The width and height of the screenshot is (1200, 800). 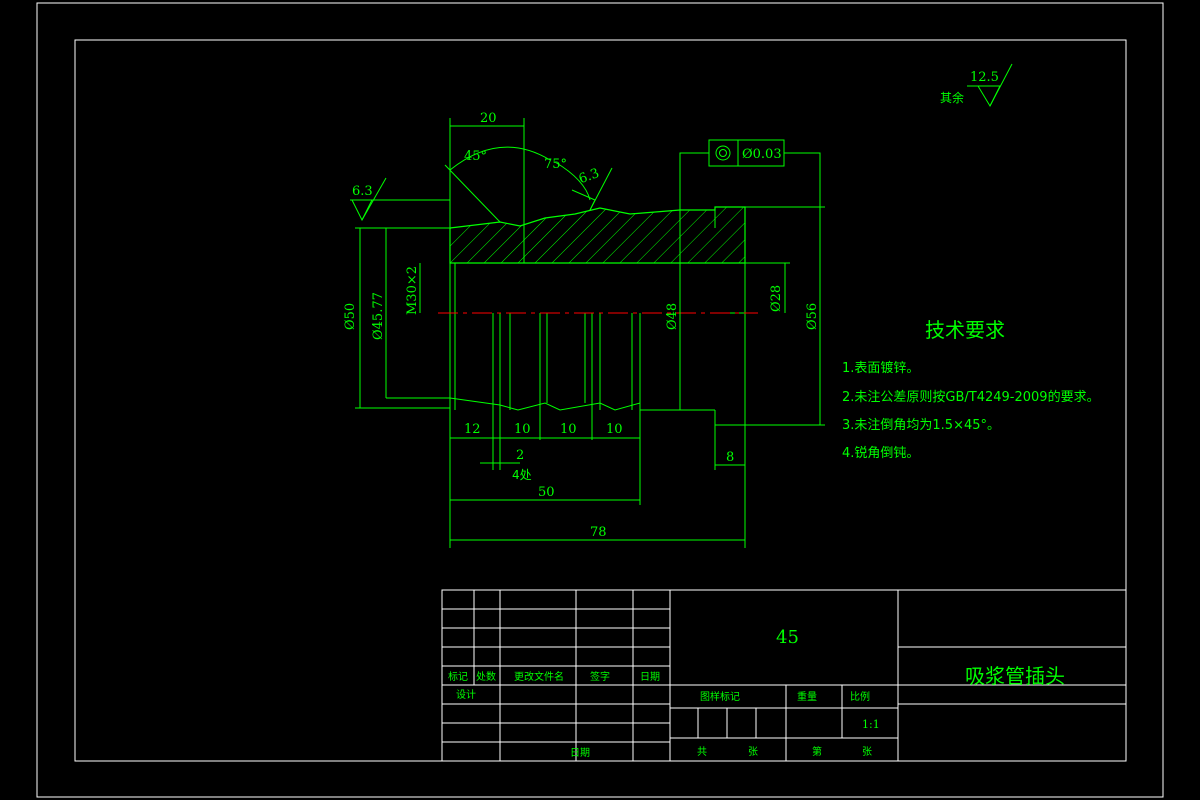 What do you see at coordinates (597, 475) in the screenshot?
I see `bottom-dimensions: 12 10 10 10 2 4处 50 78 8` at bounding box center [597, 475].